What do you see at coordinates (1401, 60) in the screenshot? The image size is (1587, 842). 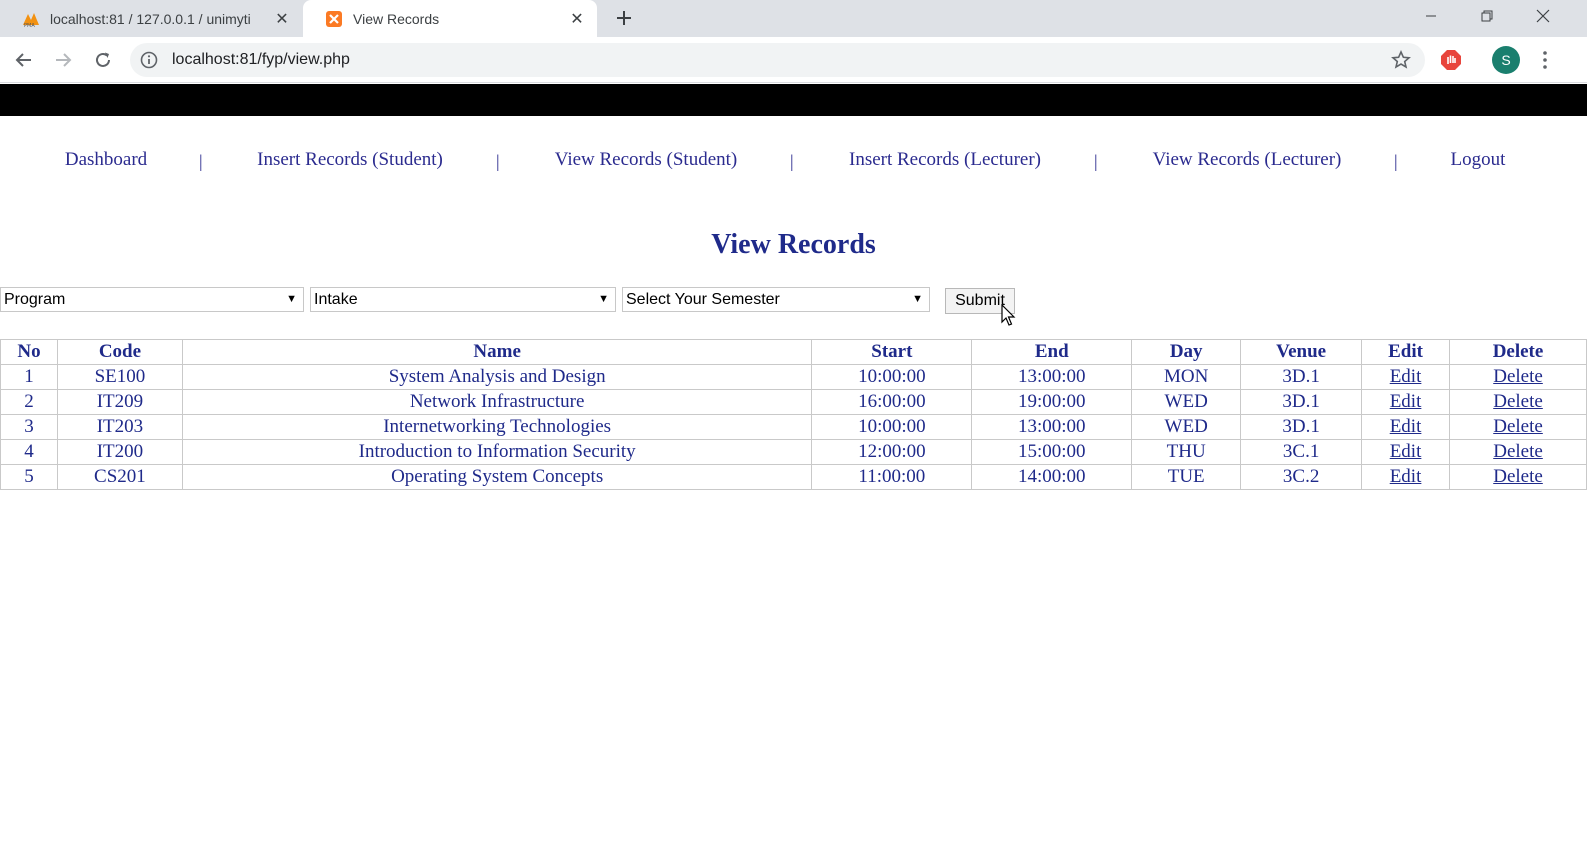 I see `bookmark-star-icon` at bounding box center [1401, 60].